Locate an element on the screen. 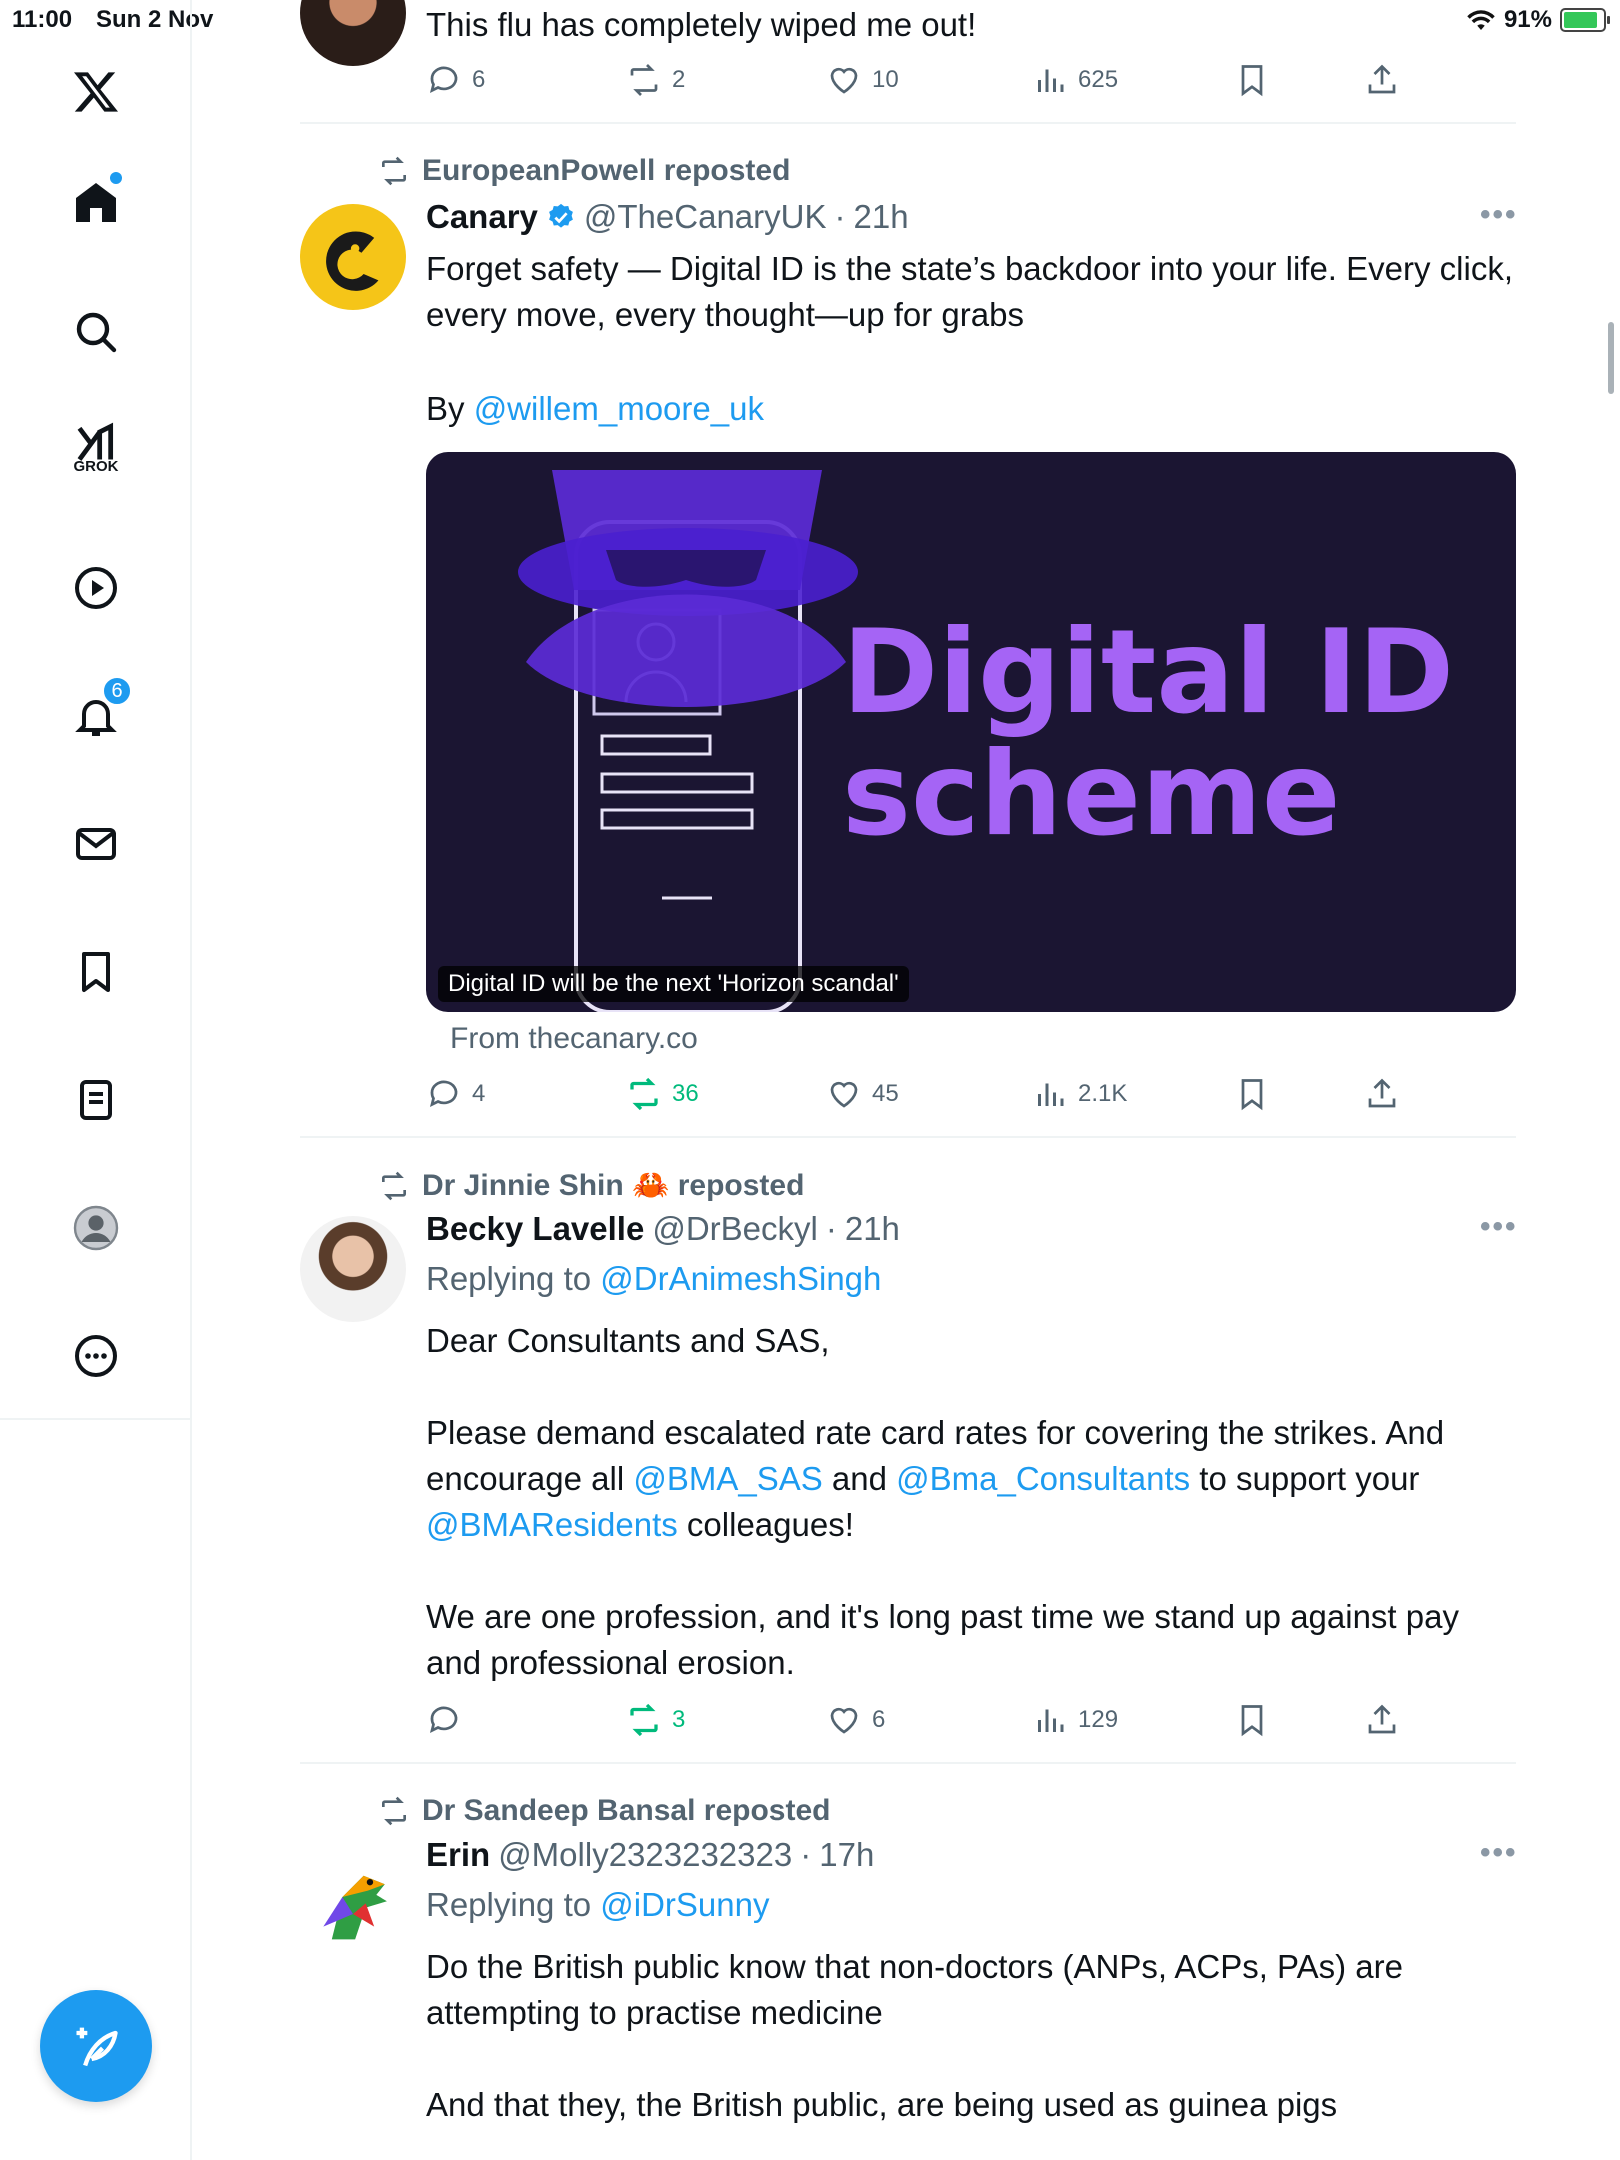 The image size is (1620, 2160). tweet-actions: 3 6 129 is located at coordinates (926, 1726).